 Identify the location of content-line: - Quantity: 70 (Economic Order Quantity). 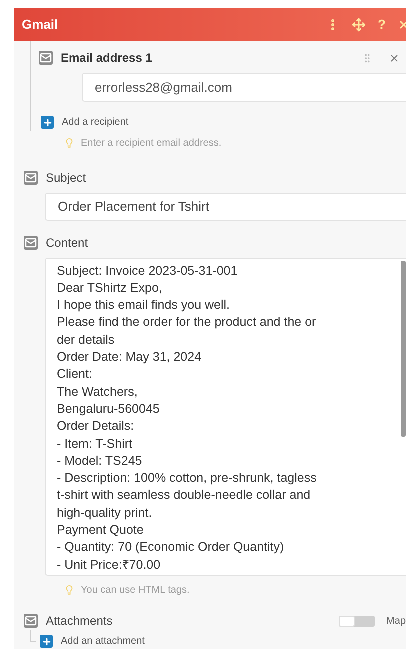
(171, 547).